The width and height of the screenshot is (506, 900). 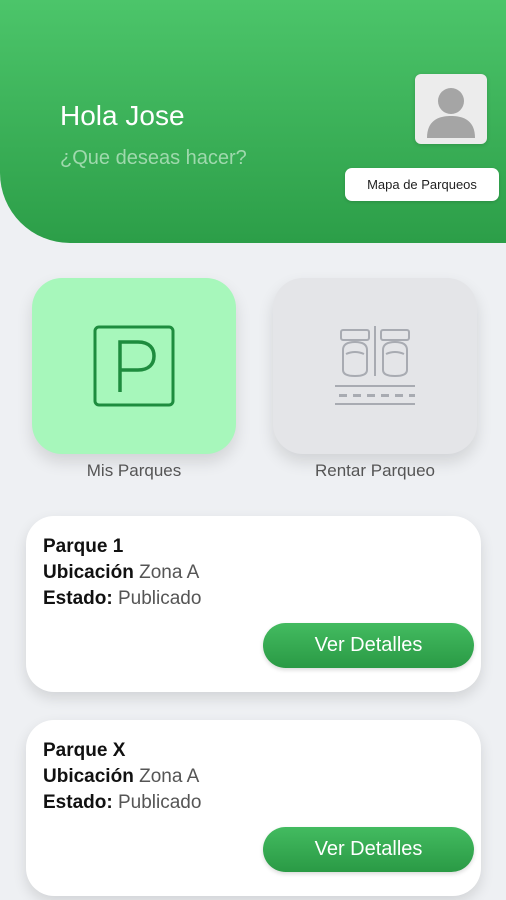 What do you see at coordinates (375, 470) in the screenshot?
I see `rentar-parqueo-label: Rentar Parqueo` at bounding box center [375, 470].